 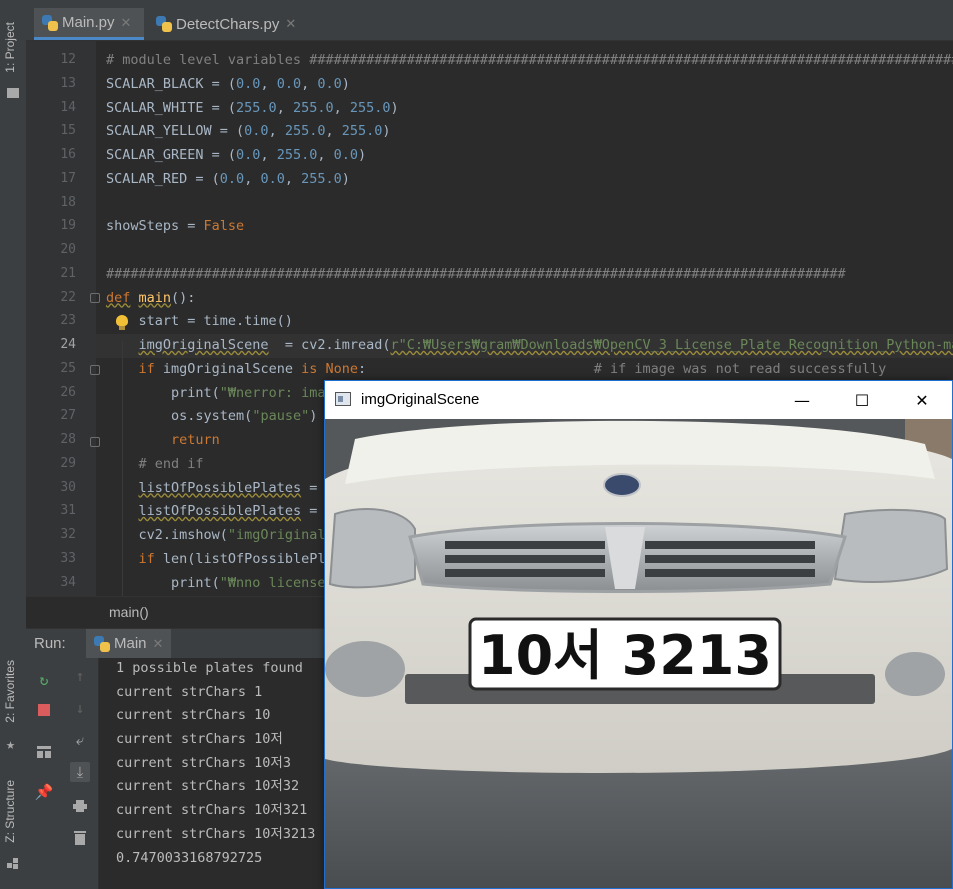 I want to click on code-line: if len(listOfPossiblePl, so click(x=232, y=558).